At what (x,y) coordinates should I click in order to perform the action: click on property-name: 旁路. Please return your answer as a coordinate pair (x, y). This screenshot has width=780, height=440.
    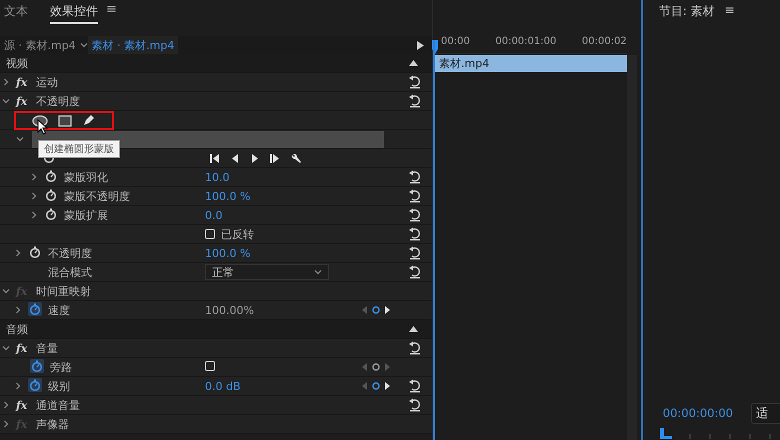
    Looking at the image, I should click on (61, 367).